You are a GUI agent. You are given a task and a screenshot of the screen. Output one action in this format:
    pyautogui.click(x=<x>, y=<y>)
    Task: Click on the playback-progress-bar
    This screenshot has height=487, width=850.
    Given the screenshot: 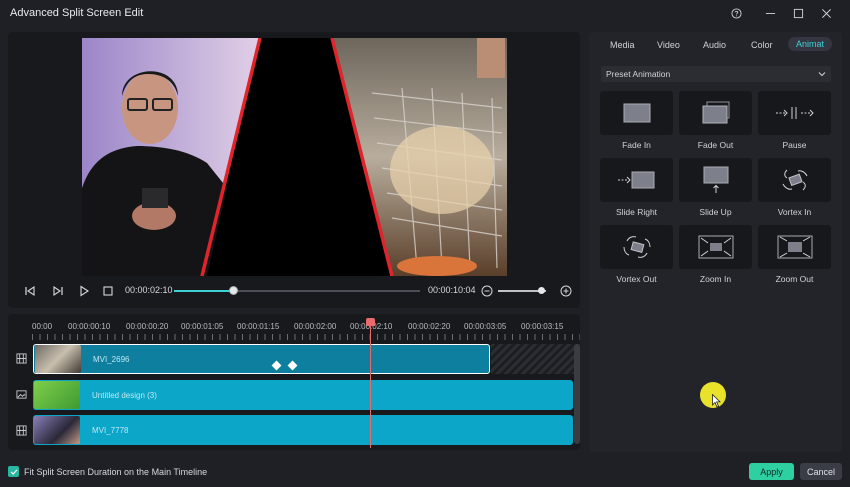 What is the action you would take?
    pyautogui.click(x=297, y=290)
    